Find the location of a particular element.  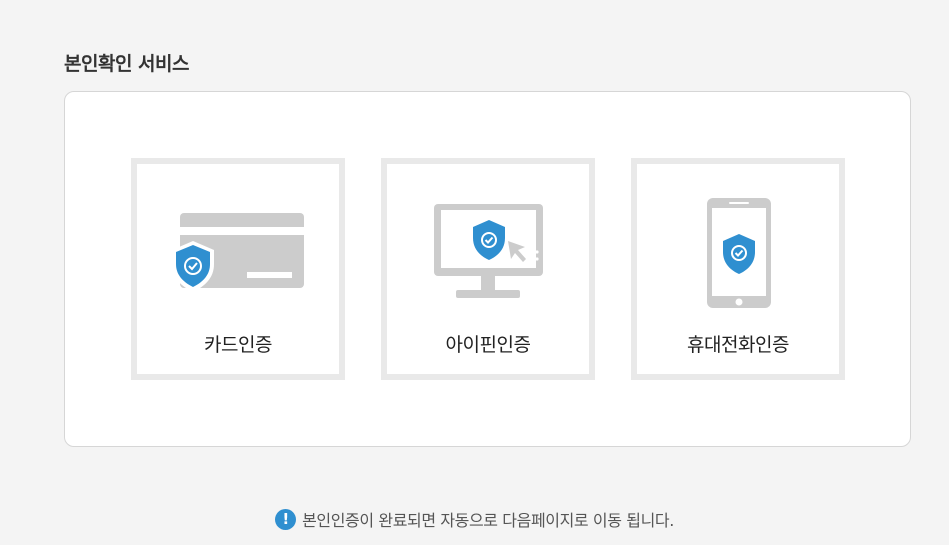

page-title: 본인확인 서비스 is located at coordinates (126, 64).